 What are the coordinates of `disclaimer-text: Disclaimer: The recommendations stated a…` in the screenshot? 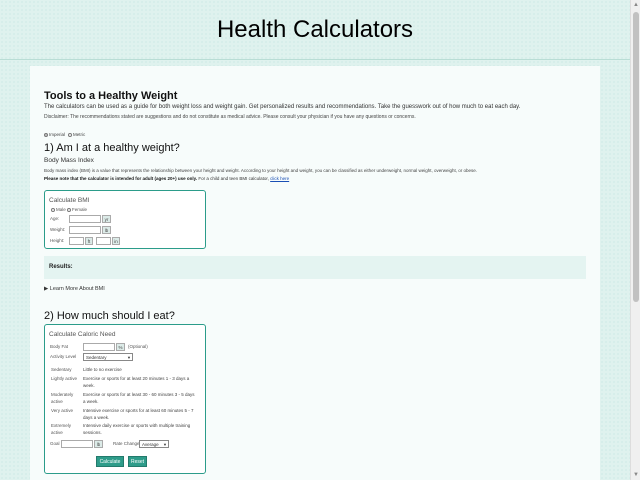 It's located at (230, 117).